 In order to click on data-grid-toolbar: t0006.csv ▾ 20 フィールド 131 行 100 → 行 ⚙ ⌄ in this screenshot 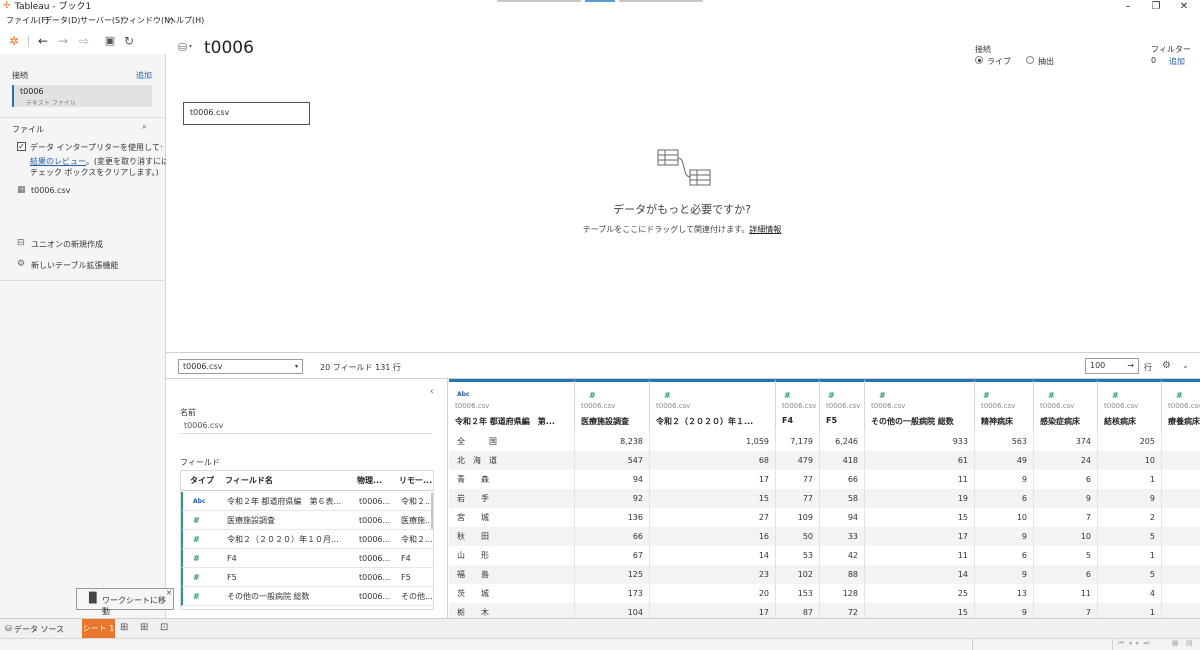, I will do `click(683, 365)`.